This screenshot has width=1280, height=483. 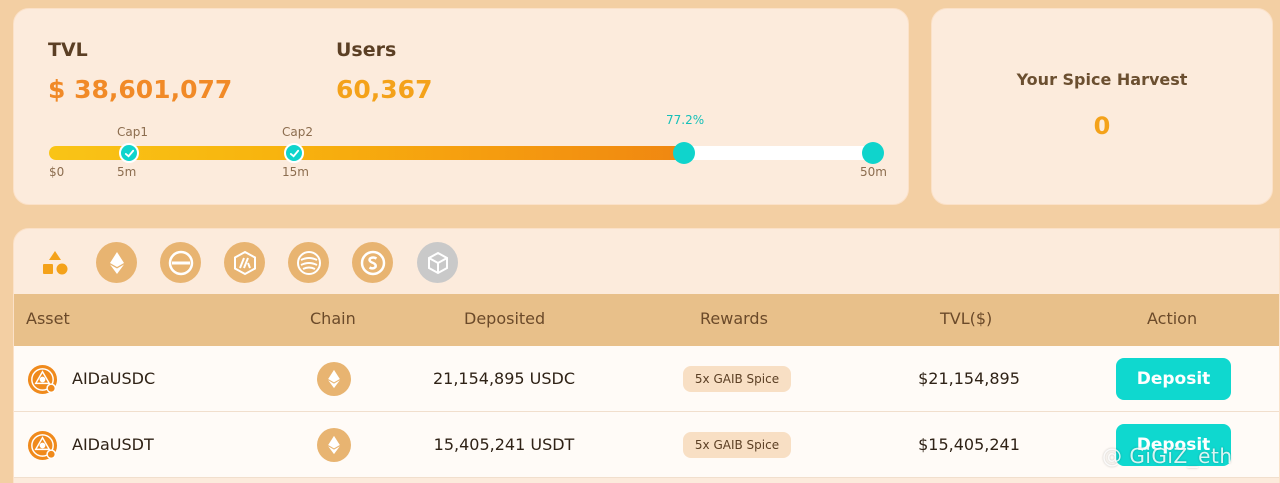 What do you see at coordinates (333, 318) in the screenshot?
I see `column-header-chain: Chain` at bounding box center [333, 318].